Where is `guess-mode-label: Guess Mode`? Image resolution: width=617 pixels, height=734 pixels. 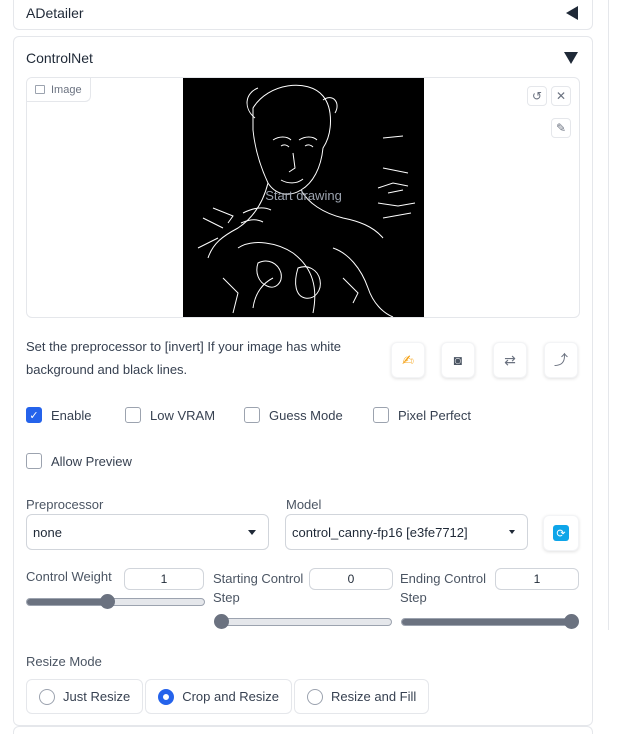 guess-mode-label: Guess Mode is located at coordinates (306, 415).